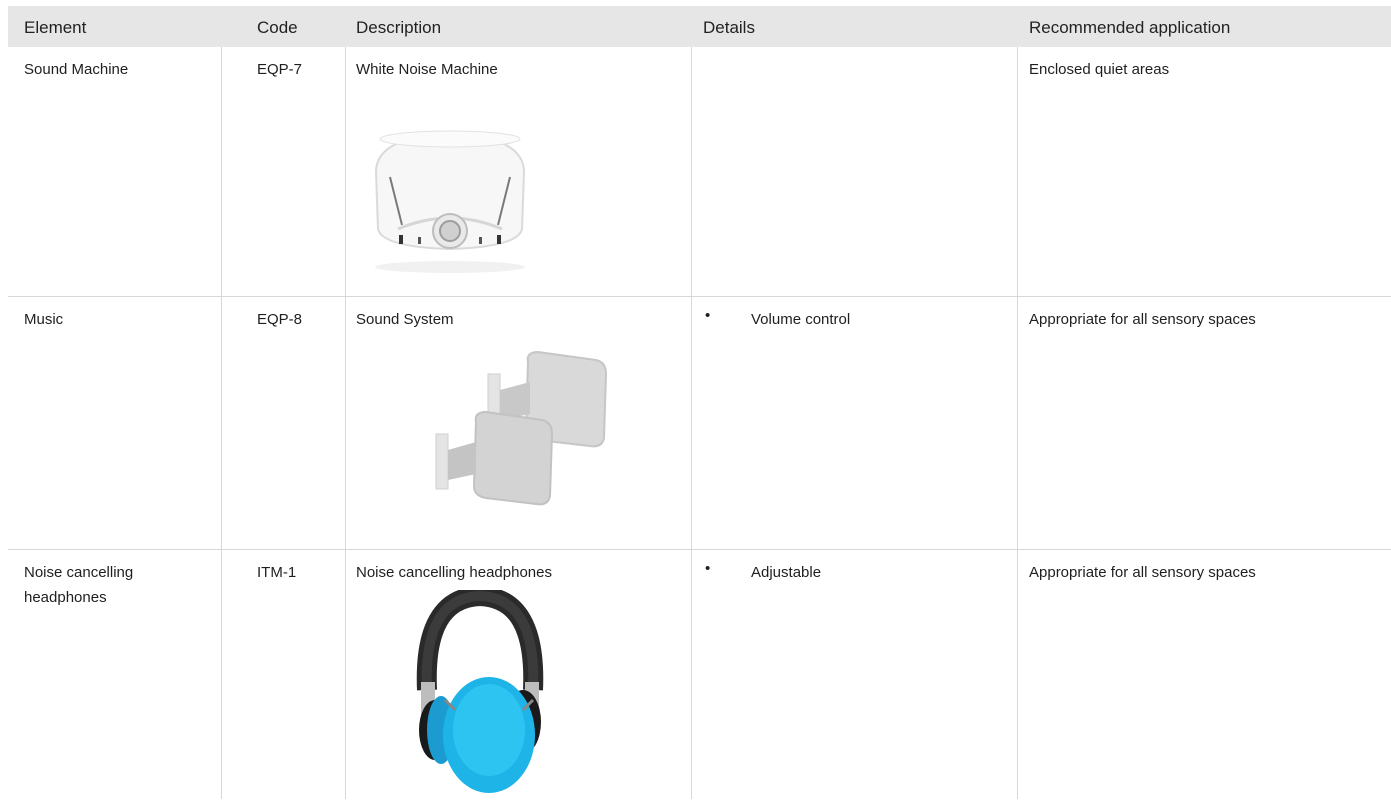 The width and height of the screenshot is (1391, 800). I want to click on cell-element: Music, so click(44, 319).